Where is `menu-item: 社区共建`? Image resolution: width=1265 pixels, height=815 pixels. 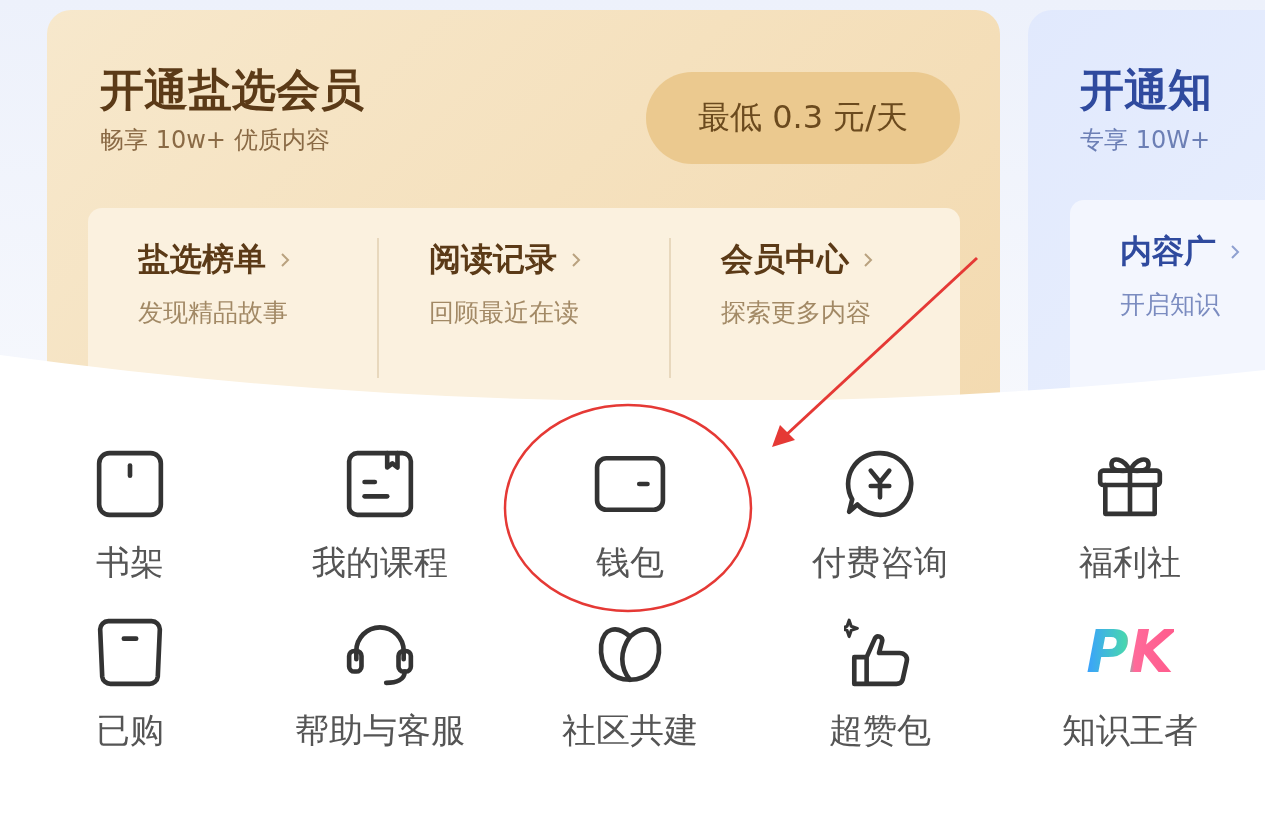 menu-item: 社区共建 is located at coordinates (630, 685).